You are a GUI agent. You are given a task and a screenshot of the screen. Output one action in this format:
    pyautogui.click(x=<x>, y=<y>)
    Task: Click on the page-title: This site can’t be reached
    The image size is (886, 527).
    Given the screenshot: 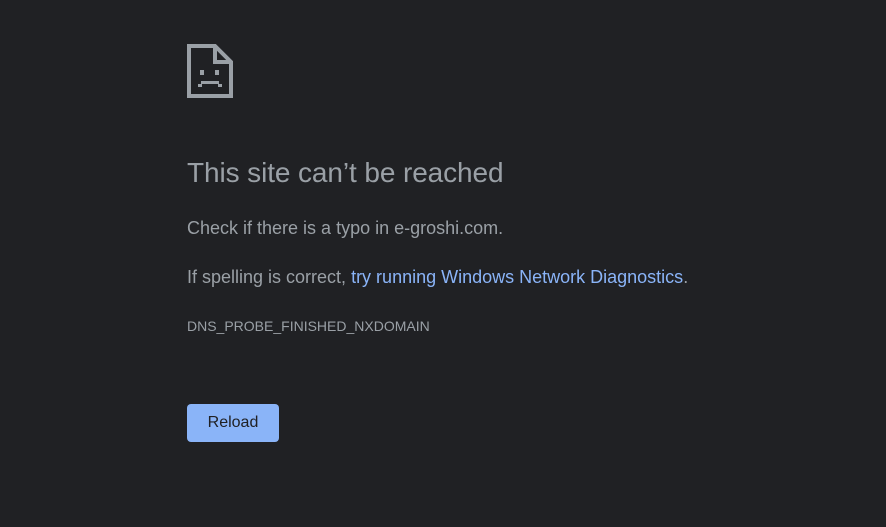 What is the action you would take?
    pyautogui.click(x=345, y=172)
    